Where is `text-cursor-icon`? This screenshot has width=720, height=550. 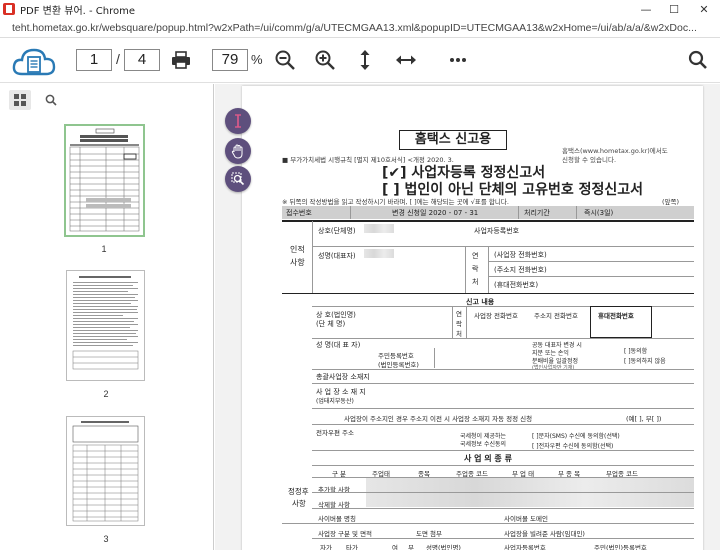 text-cursor-icon is located at coordinates (238, 121).